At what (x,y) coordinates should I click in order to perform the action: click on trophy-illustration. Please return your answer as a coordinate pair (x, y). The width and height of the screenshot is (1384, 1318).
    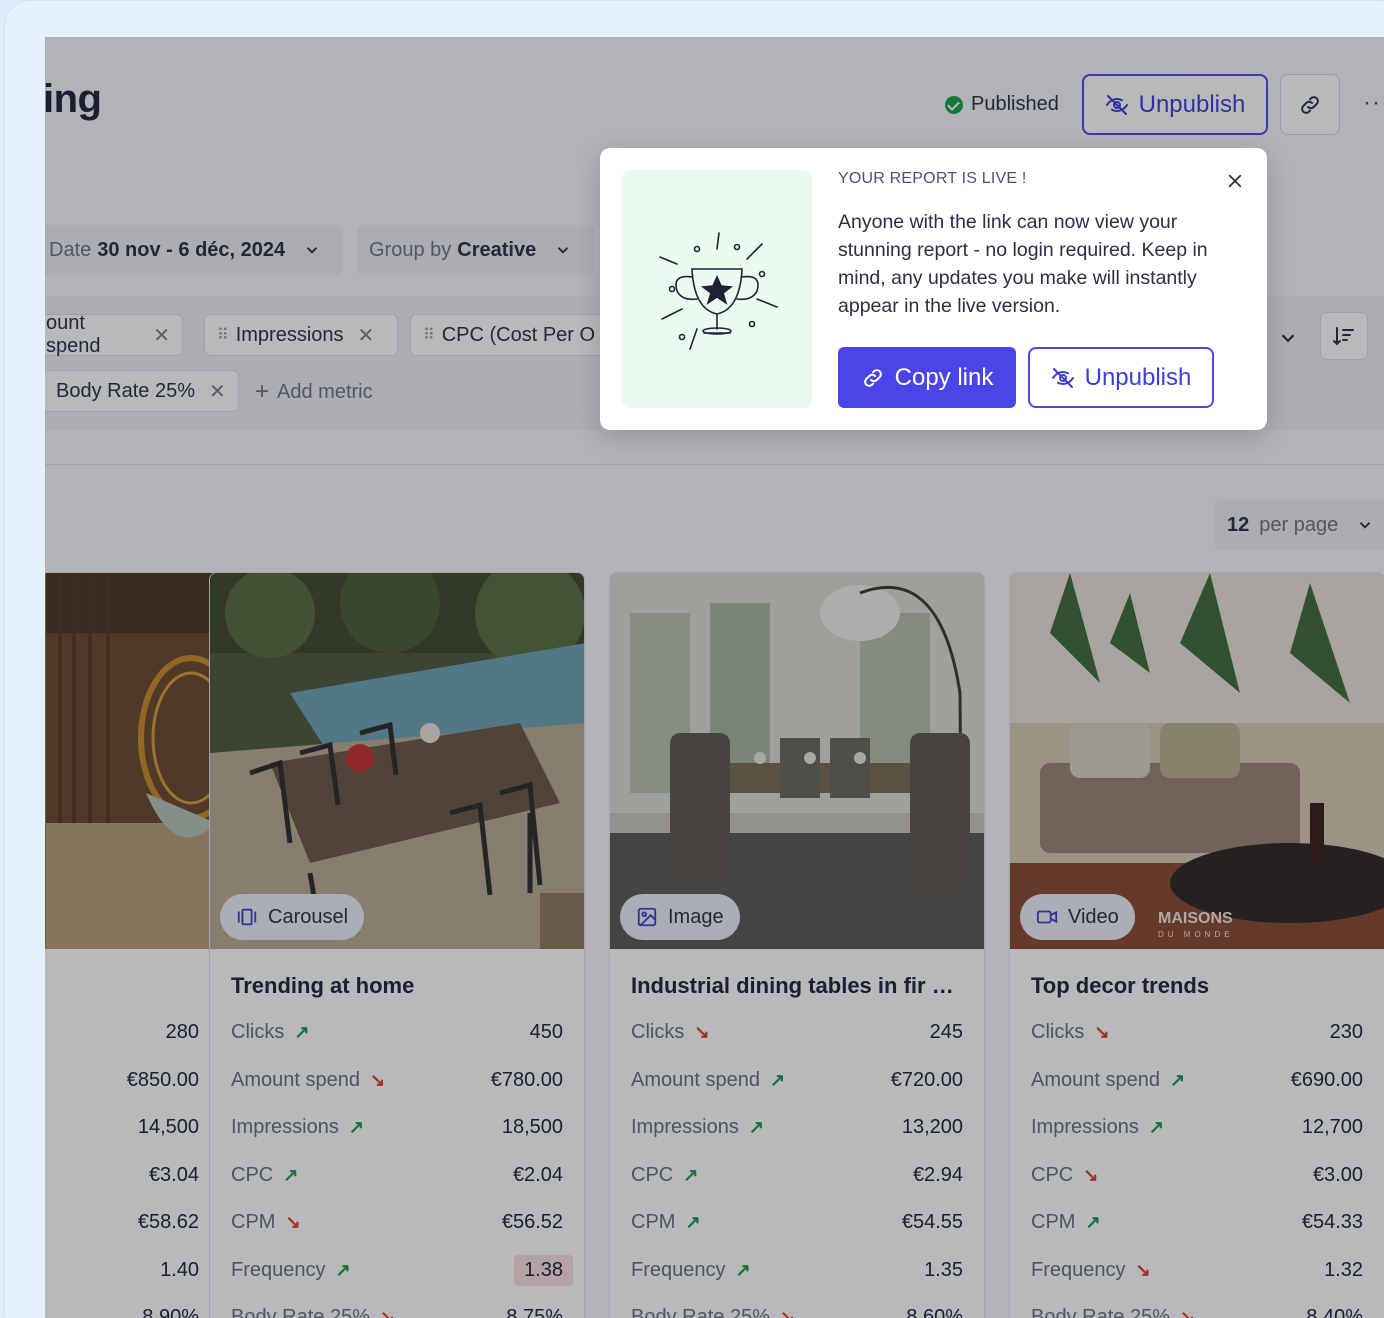
    Looking at the image, I should click on (717, 289).